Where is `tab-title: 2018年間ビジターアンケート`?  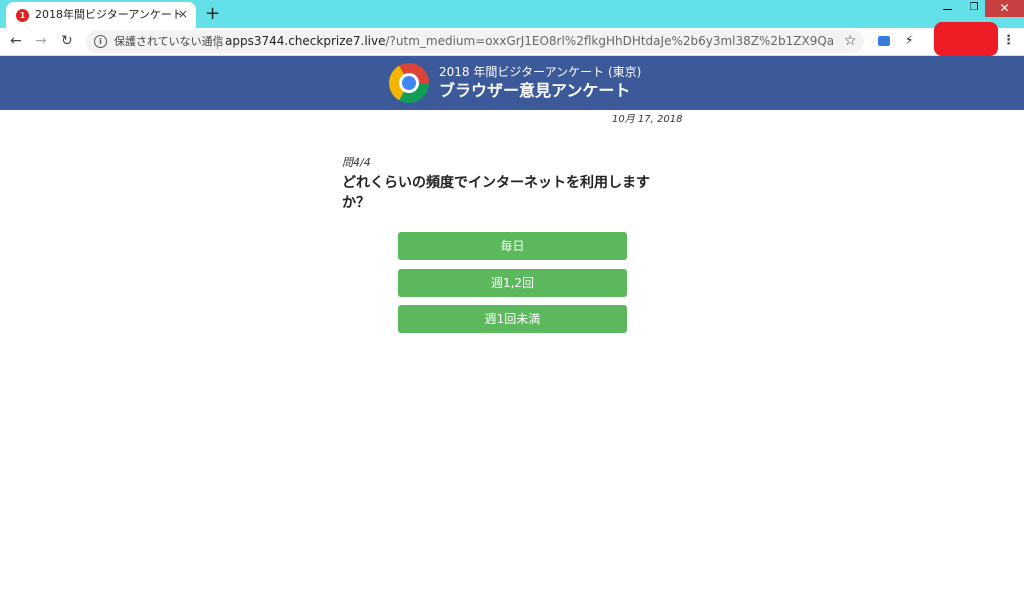
tab-title: 2018年間ビジターアンケート is located at coordinates (109, 14).